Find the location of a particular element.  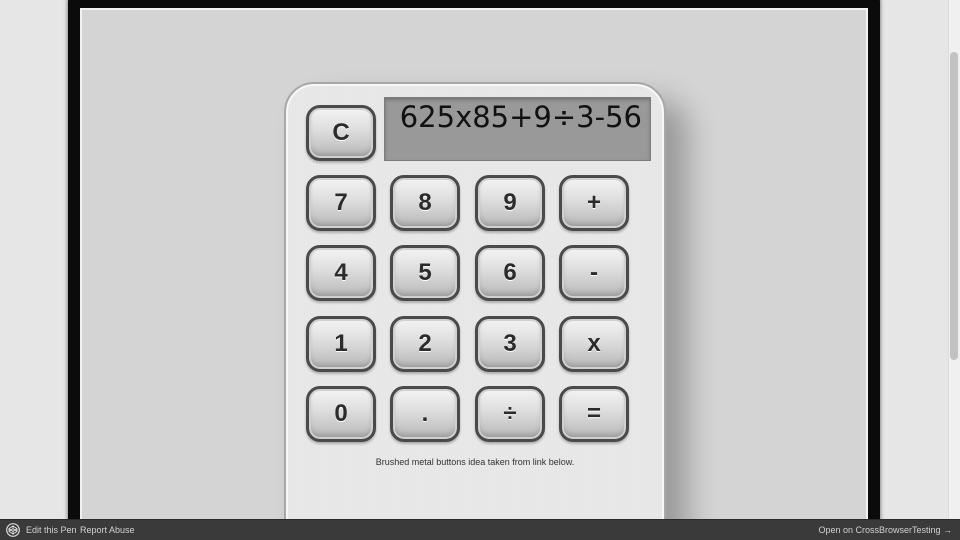

minus-button: - is located at coordinates (594, 273).